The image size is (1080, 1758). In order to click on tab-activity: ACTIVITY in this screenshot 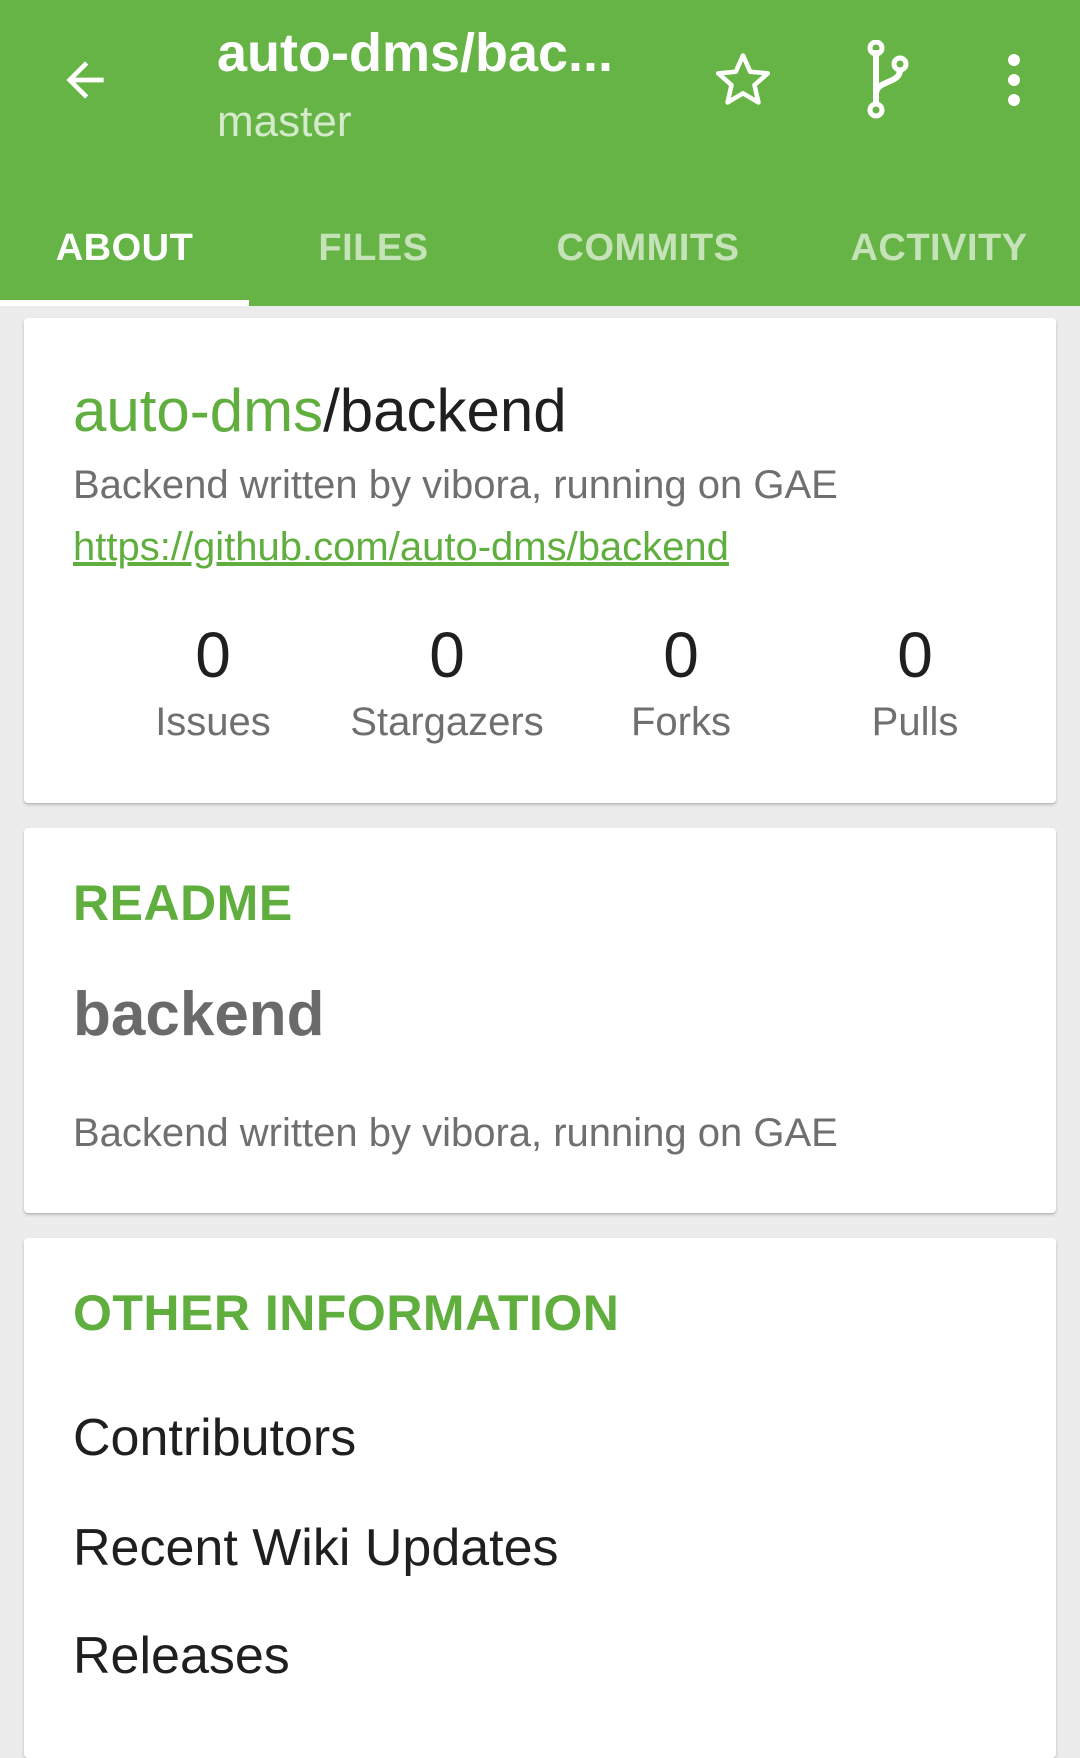, I will do `click(939, 248)`.